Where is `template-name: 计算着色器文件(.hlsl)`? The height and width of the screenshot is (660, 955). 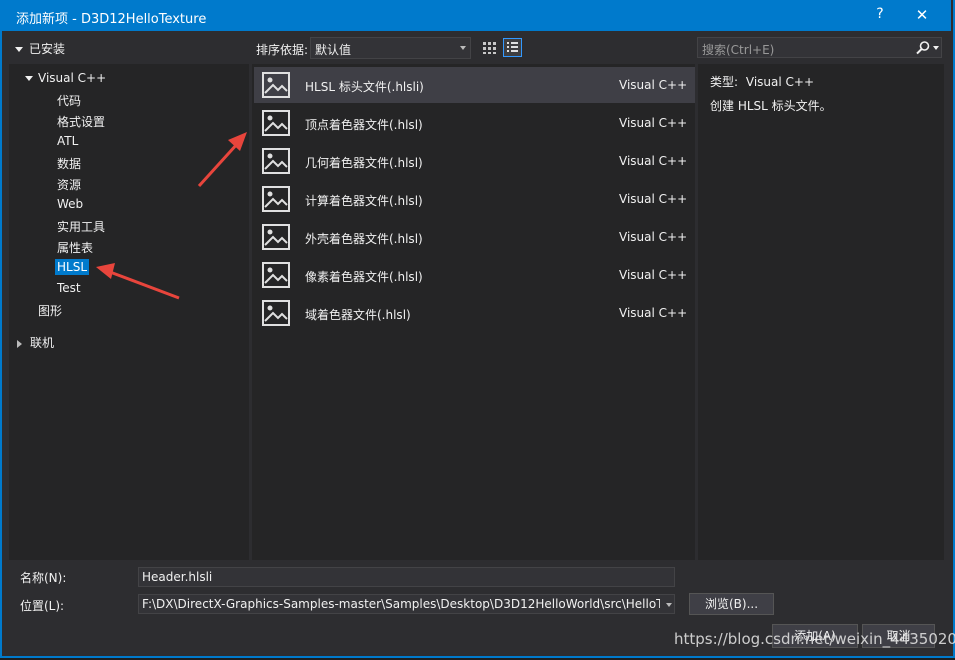 template-name: 计算着色器文件(.hlsl) is located at coordinates (364, 201).